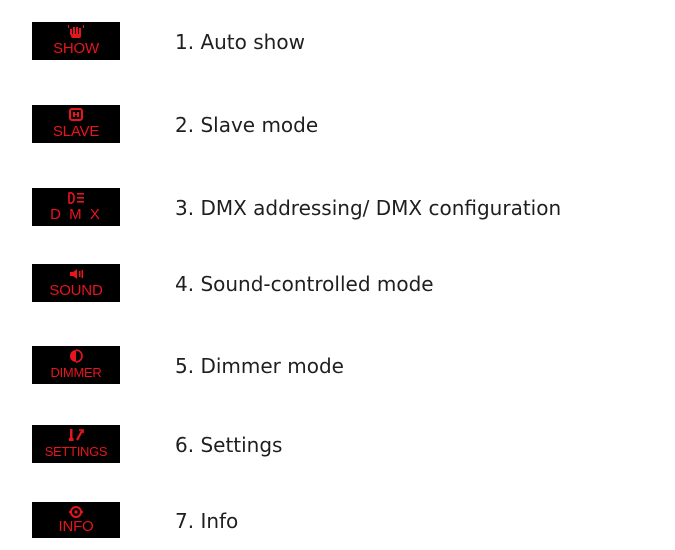 The height and width of the screenshot is (550, 675). What do you see at coordinates (247, 125) in the screenshot?
I see `slave-mode-text: 2. Slave mode` at bounding box center [247, 125].